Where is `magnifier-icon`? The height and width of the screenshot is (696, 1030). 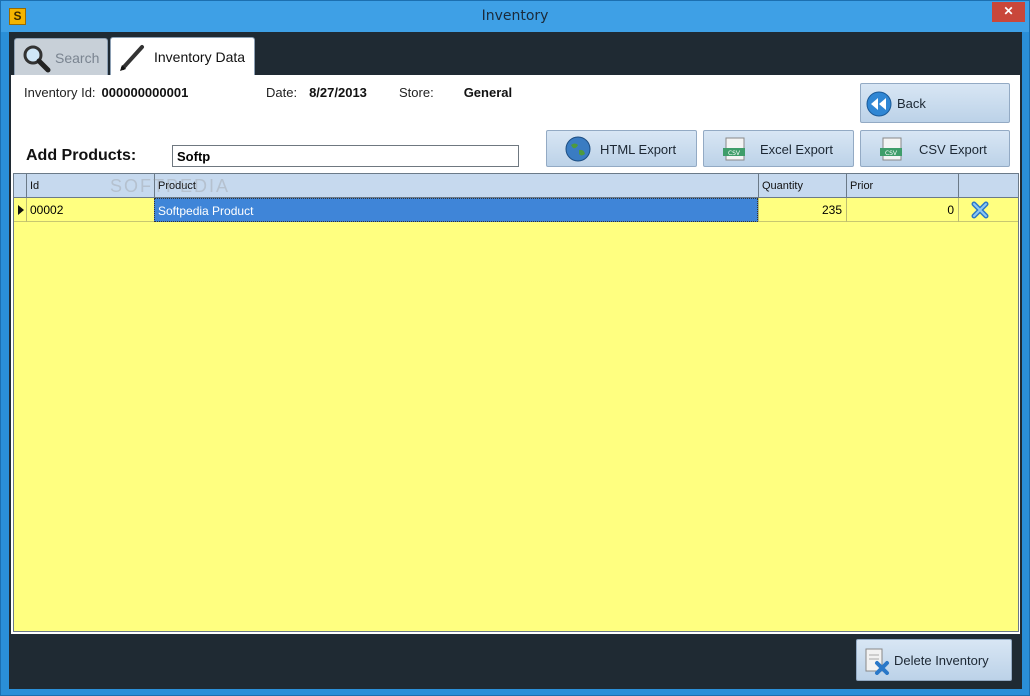 magnifier-icon is located at coordinates (37, 59).